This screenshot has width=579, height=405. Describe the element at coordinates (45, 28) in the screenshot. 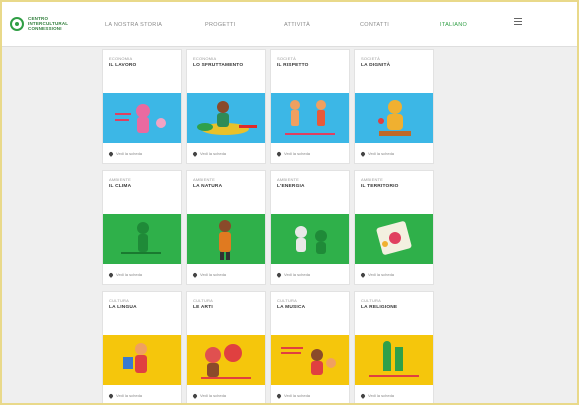

I see `logo-line: CONNESSIONI` at that location.